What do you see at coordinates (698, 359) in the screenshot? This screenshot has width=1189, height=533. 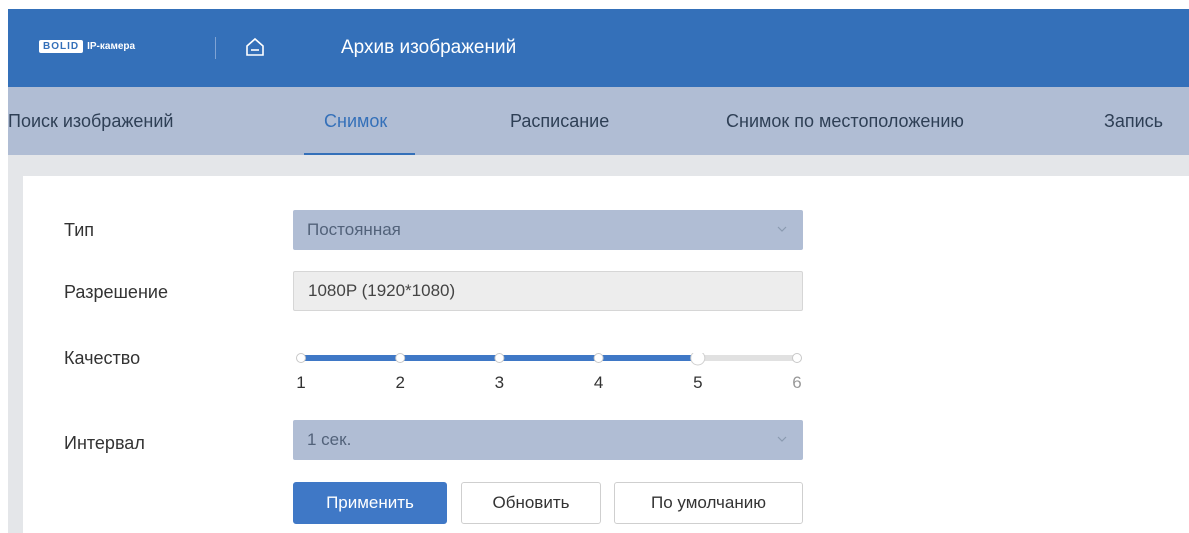 I see `slider-thumb` at bounding box center [698, 359].